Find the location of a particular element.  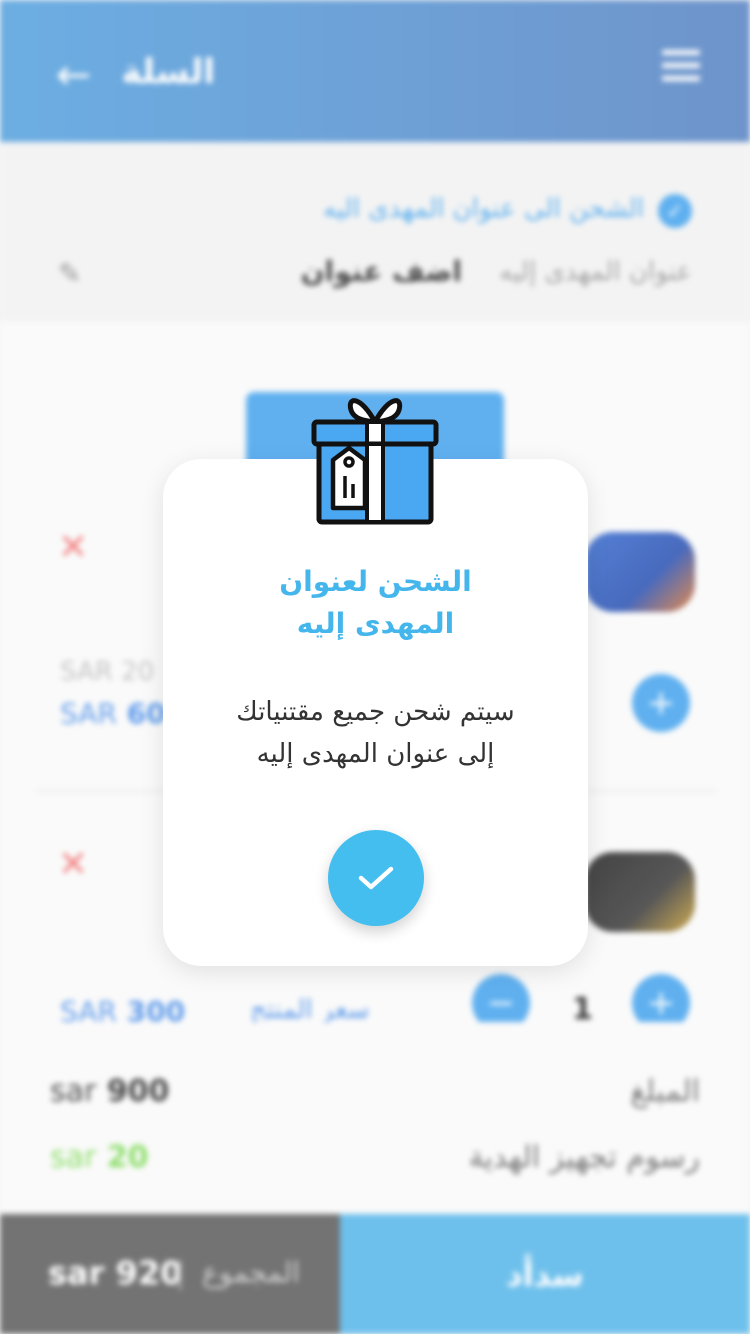

dialog-message-line1: سيتم شحن جميع مقتنياتك is located at coordinates (375, 712).